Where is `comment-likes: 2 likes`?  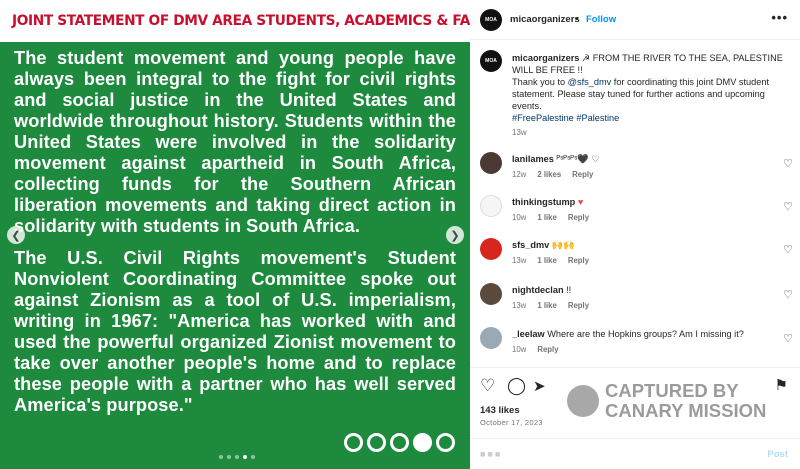
comment-likes: 2 likes is located at coordinates (549, 174).